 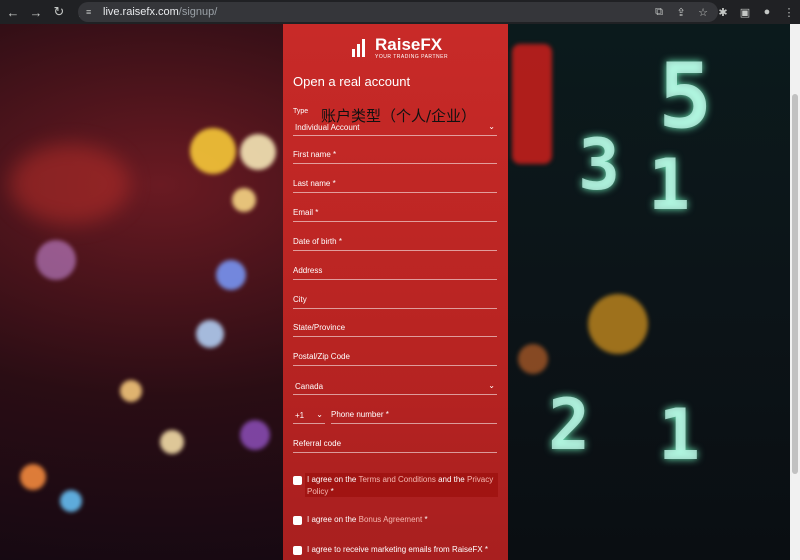 I want to click on scrollbar-thumb, so click(x=795, y=284).